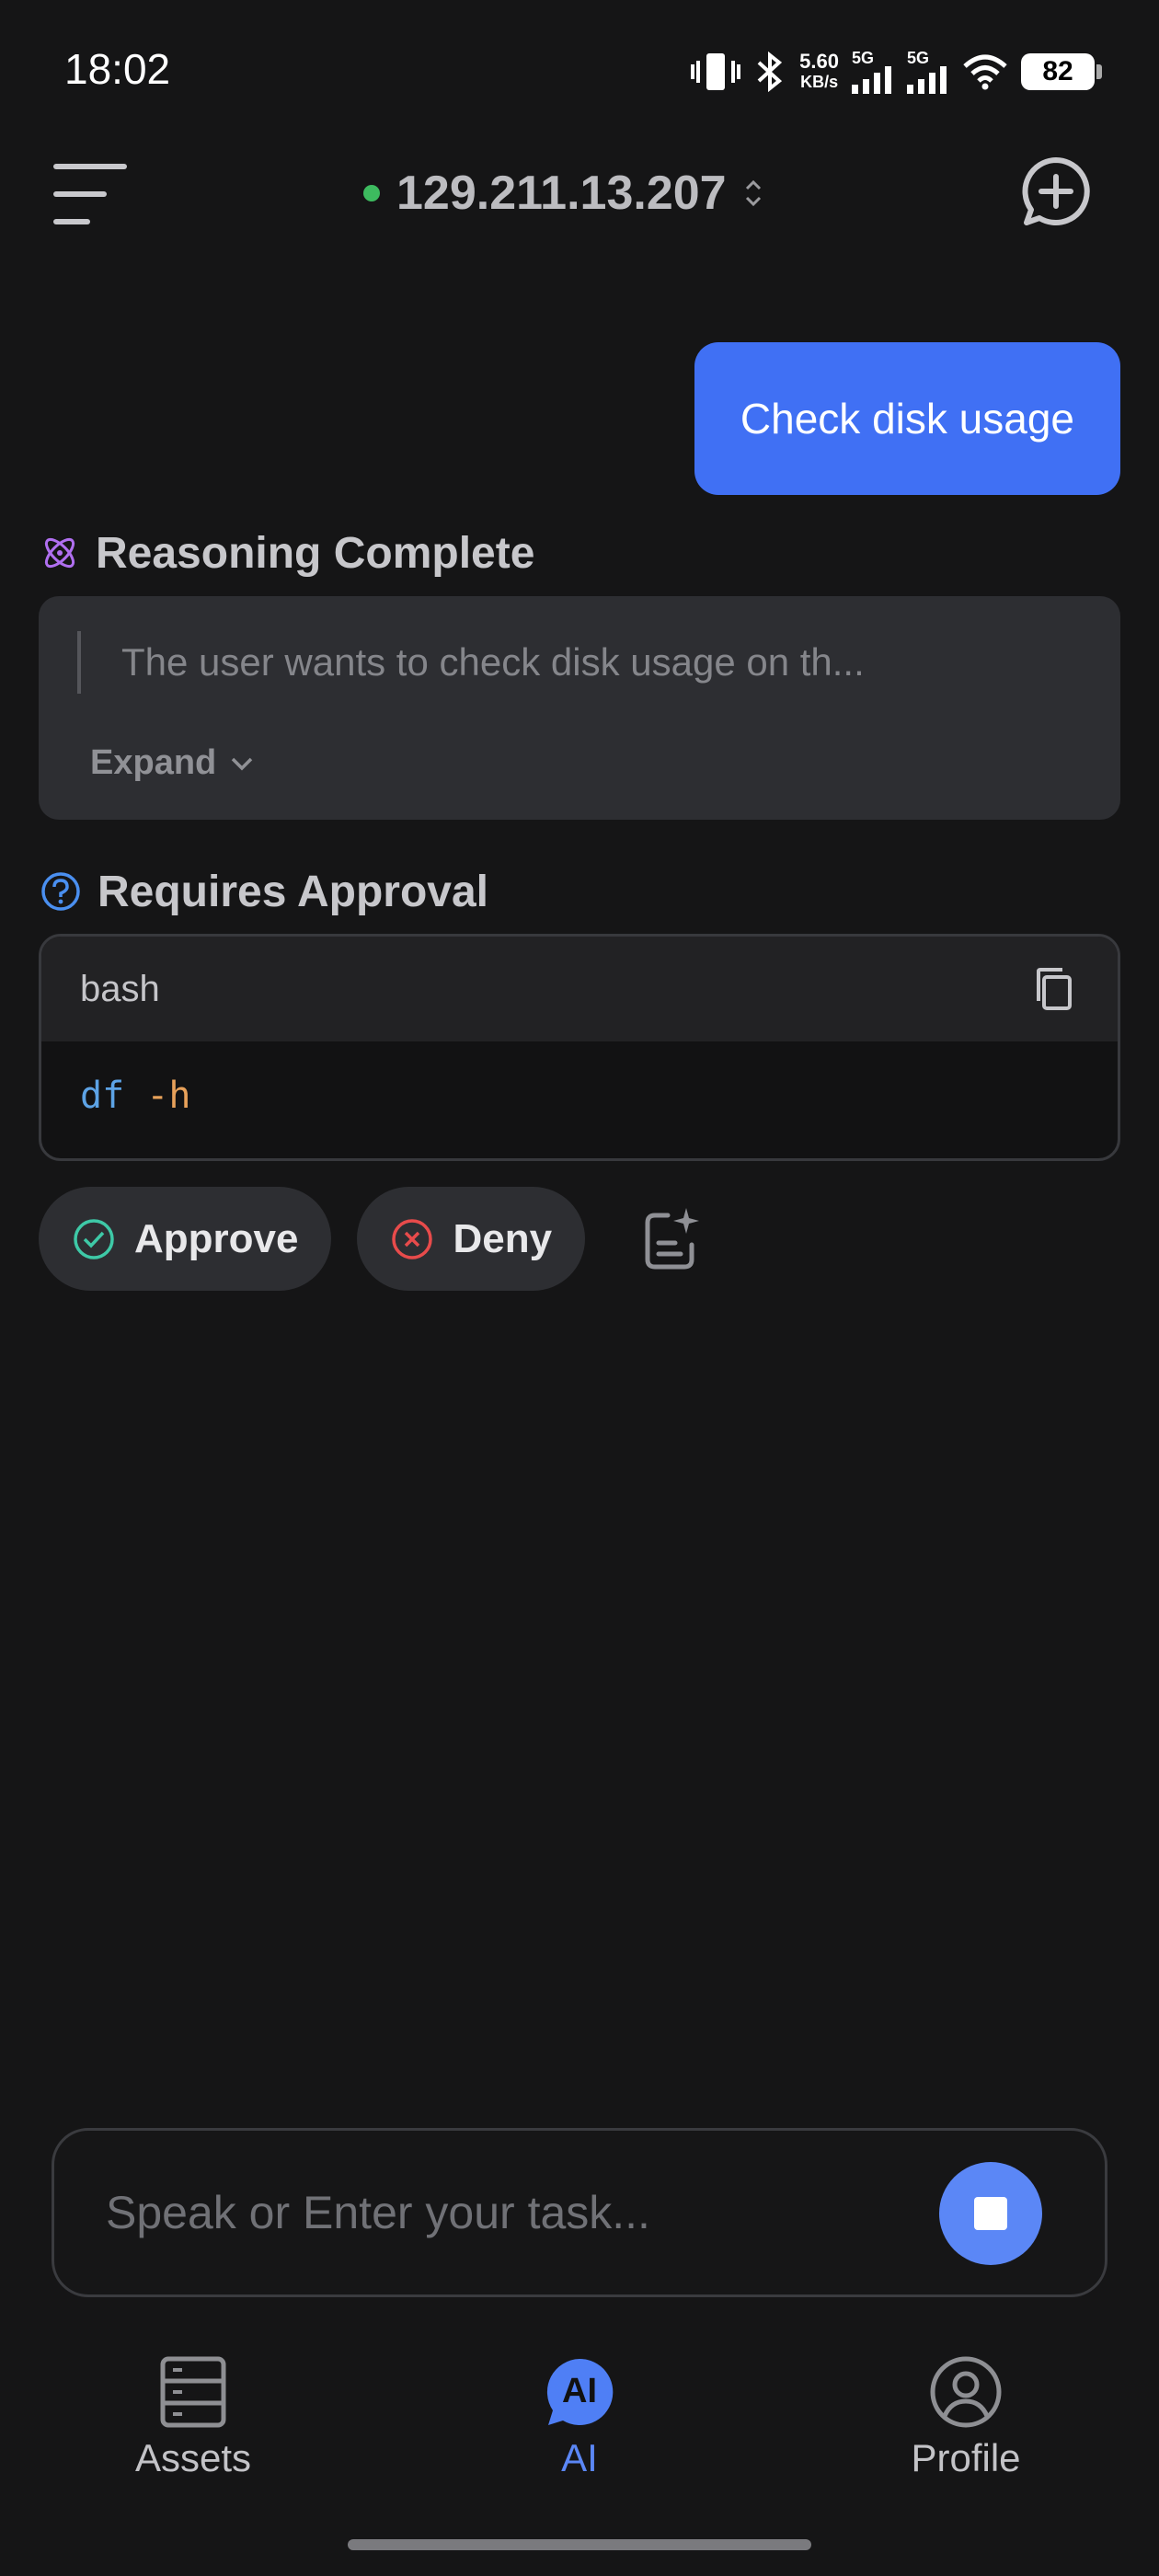 The image size is (1159, 2576). I want to click on tab-profile: Profile, so click(965, 2417).